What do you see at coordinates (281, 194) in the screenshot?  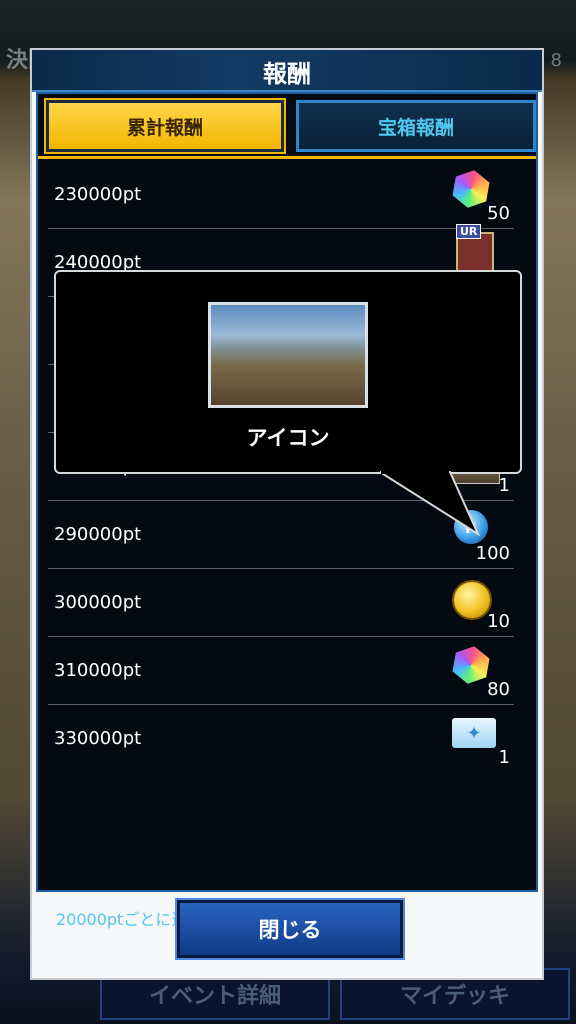 I see `reward-row: 230000pt 50` at bounding box center [281, 194].